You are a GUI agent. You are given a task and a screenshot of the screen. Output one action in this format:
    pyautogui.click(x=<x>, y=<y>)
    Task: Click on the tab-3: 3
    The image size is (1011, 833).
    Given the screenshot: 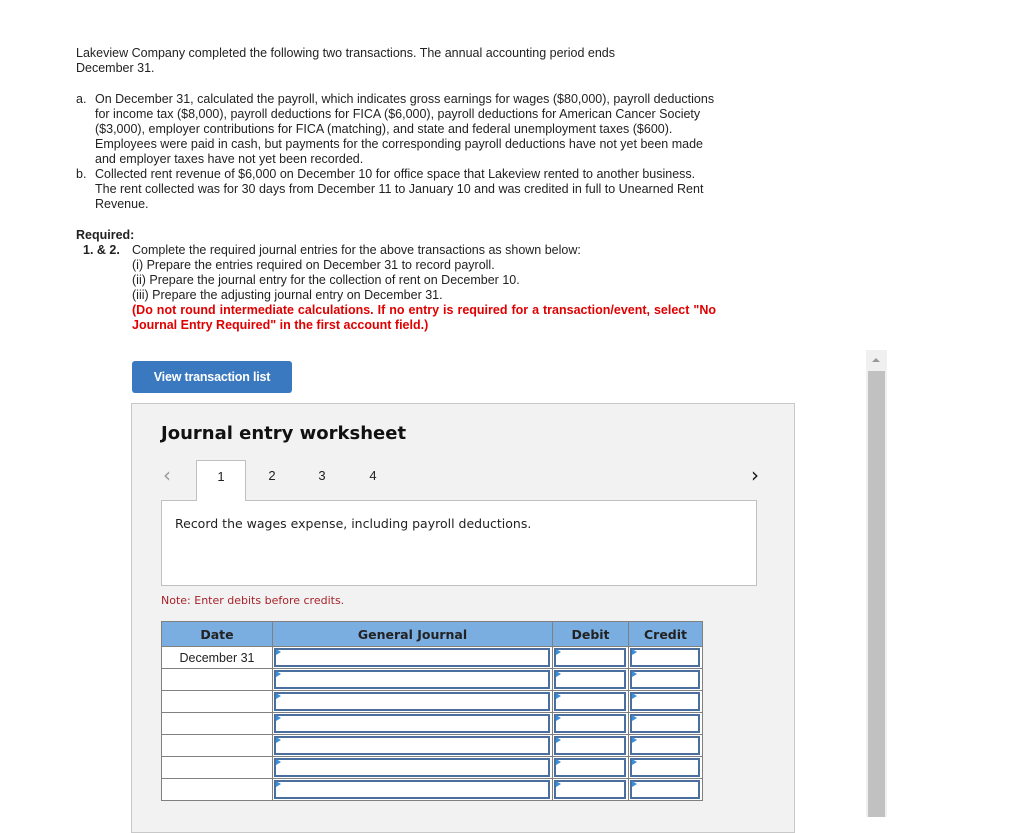 What is the action you would take?
    pyautogui.click(x=322, y=480)
    